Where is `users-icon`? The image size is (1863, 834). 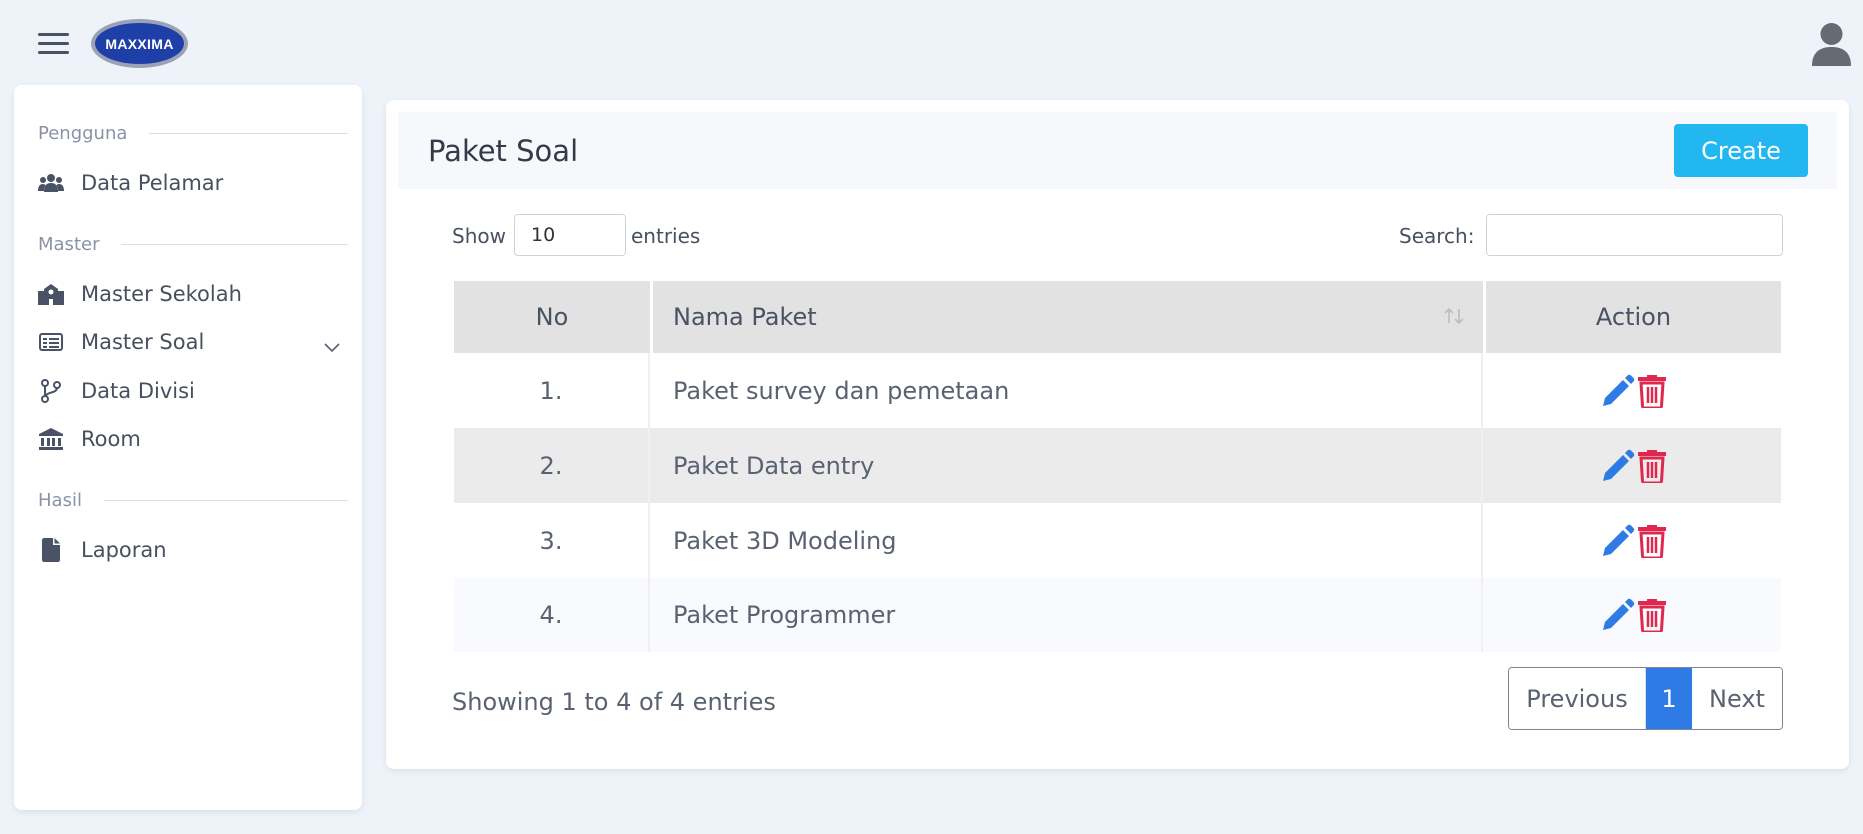
users-icon is located at coordinates (51, 183).